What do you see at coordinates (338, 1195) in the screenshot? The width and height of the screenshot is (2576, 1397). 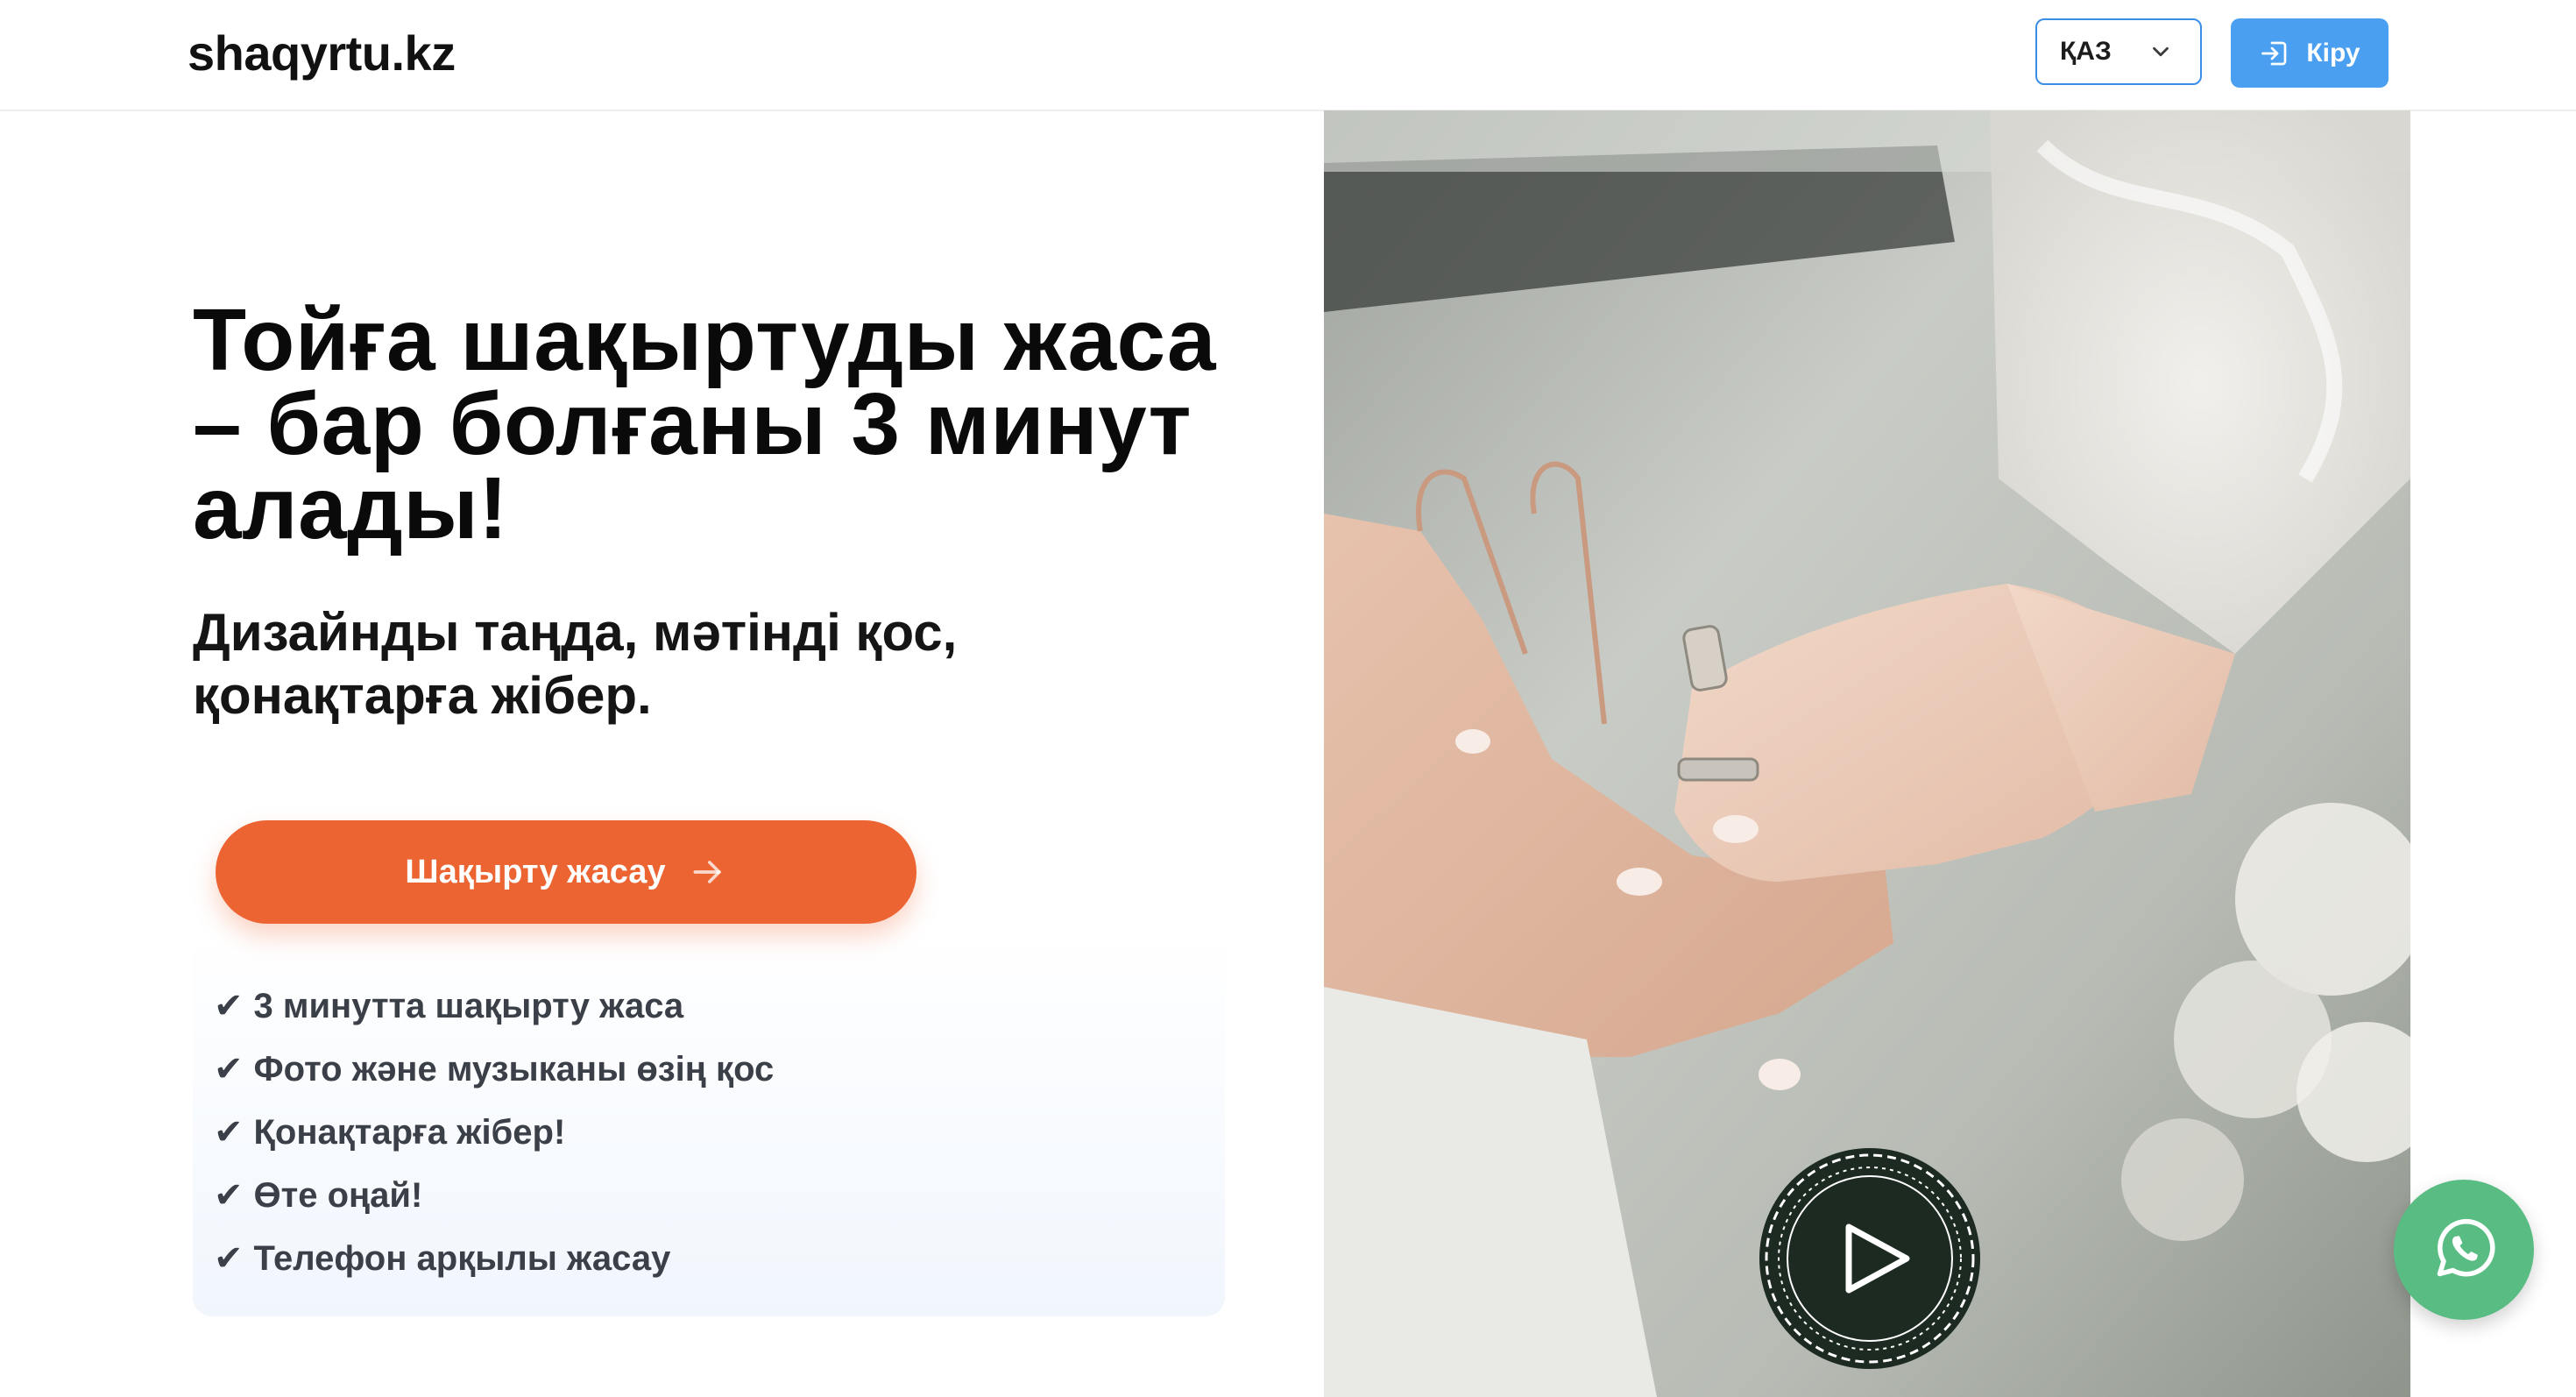 I see `feature-text: Өте оңай!` at bounding box center [338, 1195].